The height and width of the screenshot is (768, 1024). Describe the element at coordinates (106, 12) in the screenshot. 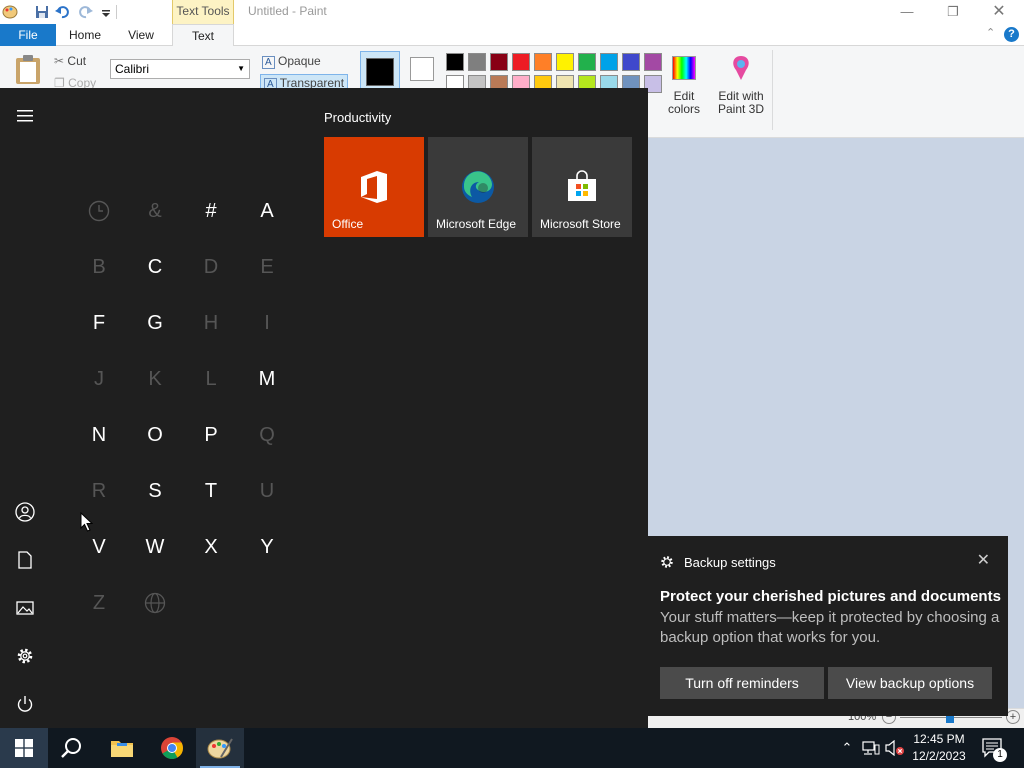

I see `customize-quick-access-icon` at that location.